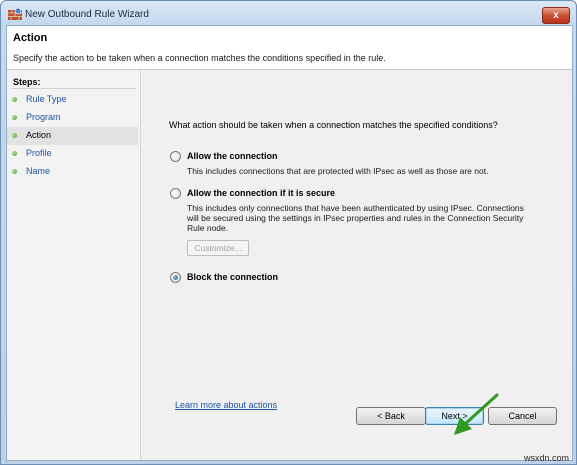 Image resolution: width=577 pixels, height=465 pixels. What do you see at coordinates (232, 277) in the screenshot?
I see `block-connection-label: Block the connection` at bounding box center [232, 277].